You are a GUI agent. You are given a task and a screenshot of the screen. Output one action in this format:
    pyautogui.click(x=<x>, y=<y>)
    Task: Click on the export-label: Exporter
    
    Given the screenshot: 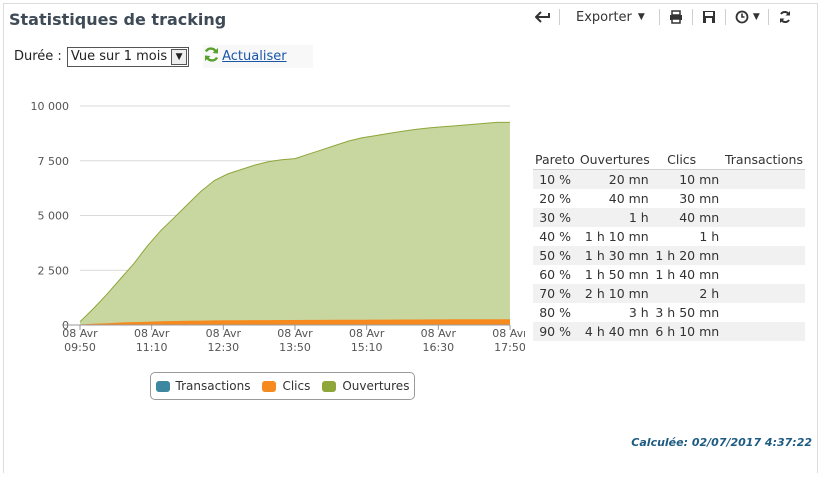 What is the action you would take?
    pyautogui.click(x=604, y=17)
    